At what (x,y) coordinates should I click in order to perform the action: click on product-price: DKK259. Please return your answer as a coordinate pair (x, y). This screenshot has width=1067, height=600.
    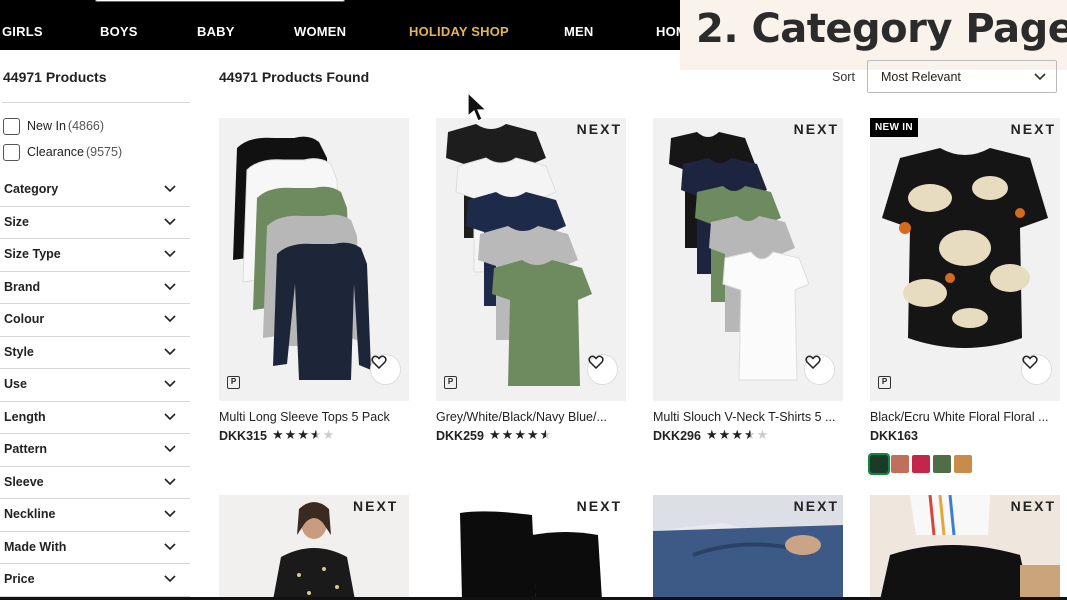
    Looking at the image, I should click on (460, 436).